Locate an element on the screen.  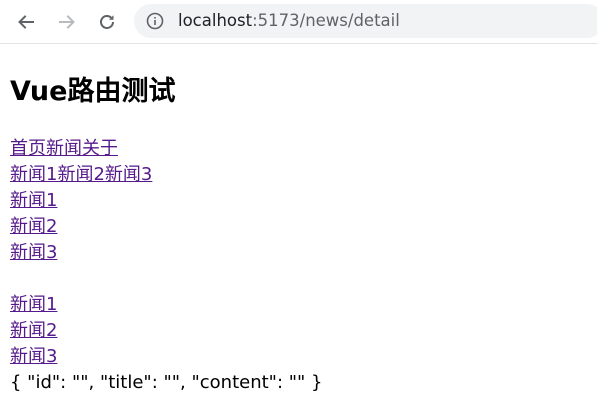
news-tabs: 新闻1新闻2新闻3 is located at coordinates (166, 175).